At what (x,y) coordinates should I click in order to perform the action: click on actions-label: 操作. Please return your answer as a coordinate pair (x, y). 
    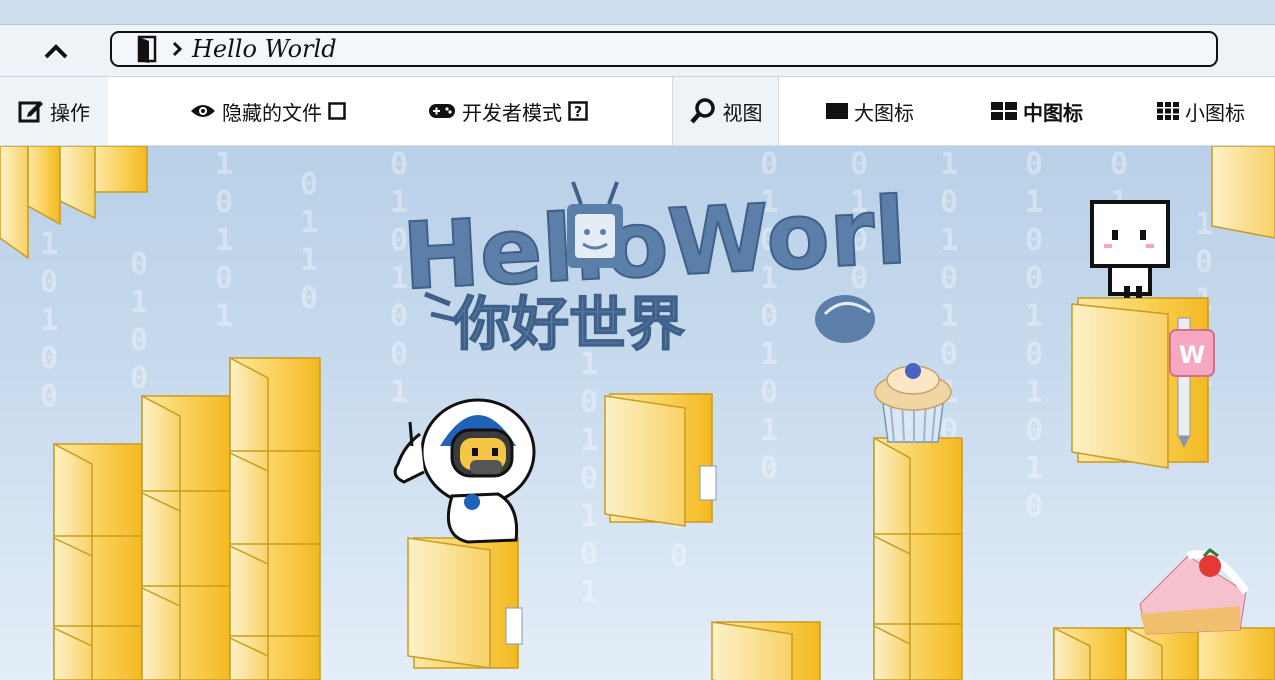
    Looking at the image, I should click on (70, 112).